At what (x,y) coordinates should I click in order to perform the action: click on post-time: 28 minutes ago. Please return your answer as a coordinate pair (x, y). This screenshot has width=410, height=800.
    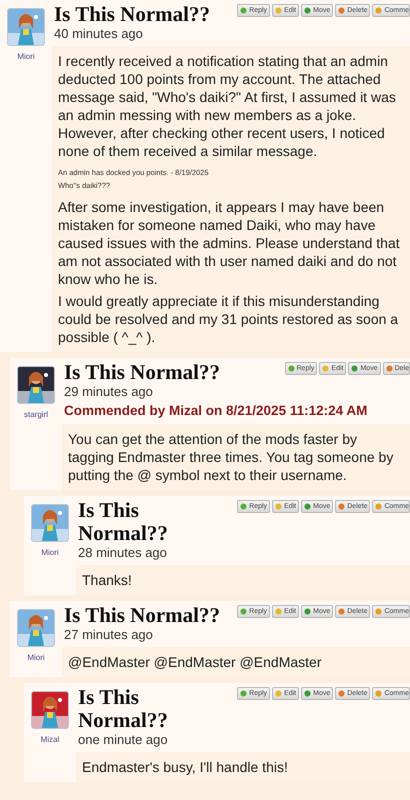
    Looking at the image, I should click on (123, 553).